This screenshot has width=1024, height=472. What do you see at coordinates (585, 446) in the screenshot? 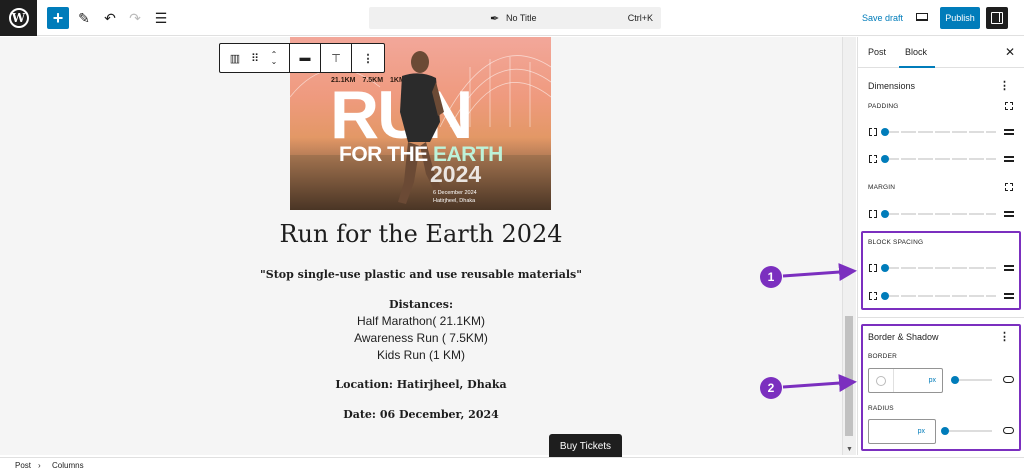
I see `buy-tickets-button: Buy Tickets` at bounding box center [585, 446].